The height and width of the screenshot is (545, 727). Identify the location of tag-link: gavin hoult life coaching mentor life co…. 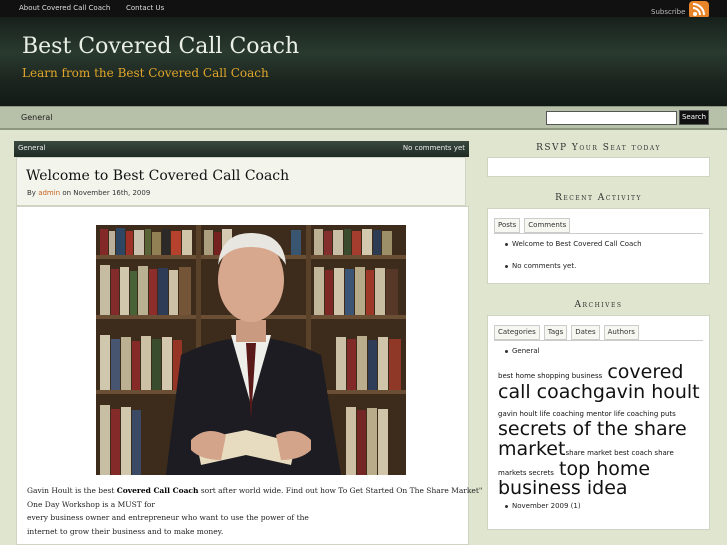
(587, 414).